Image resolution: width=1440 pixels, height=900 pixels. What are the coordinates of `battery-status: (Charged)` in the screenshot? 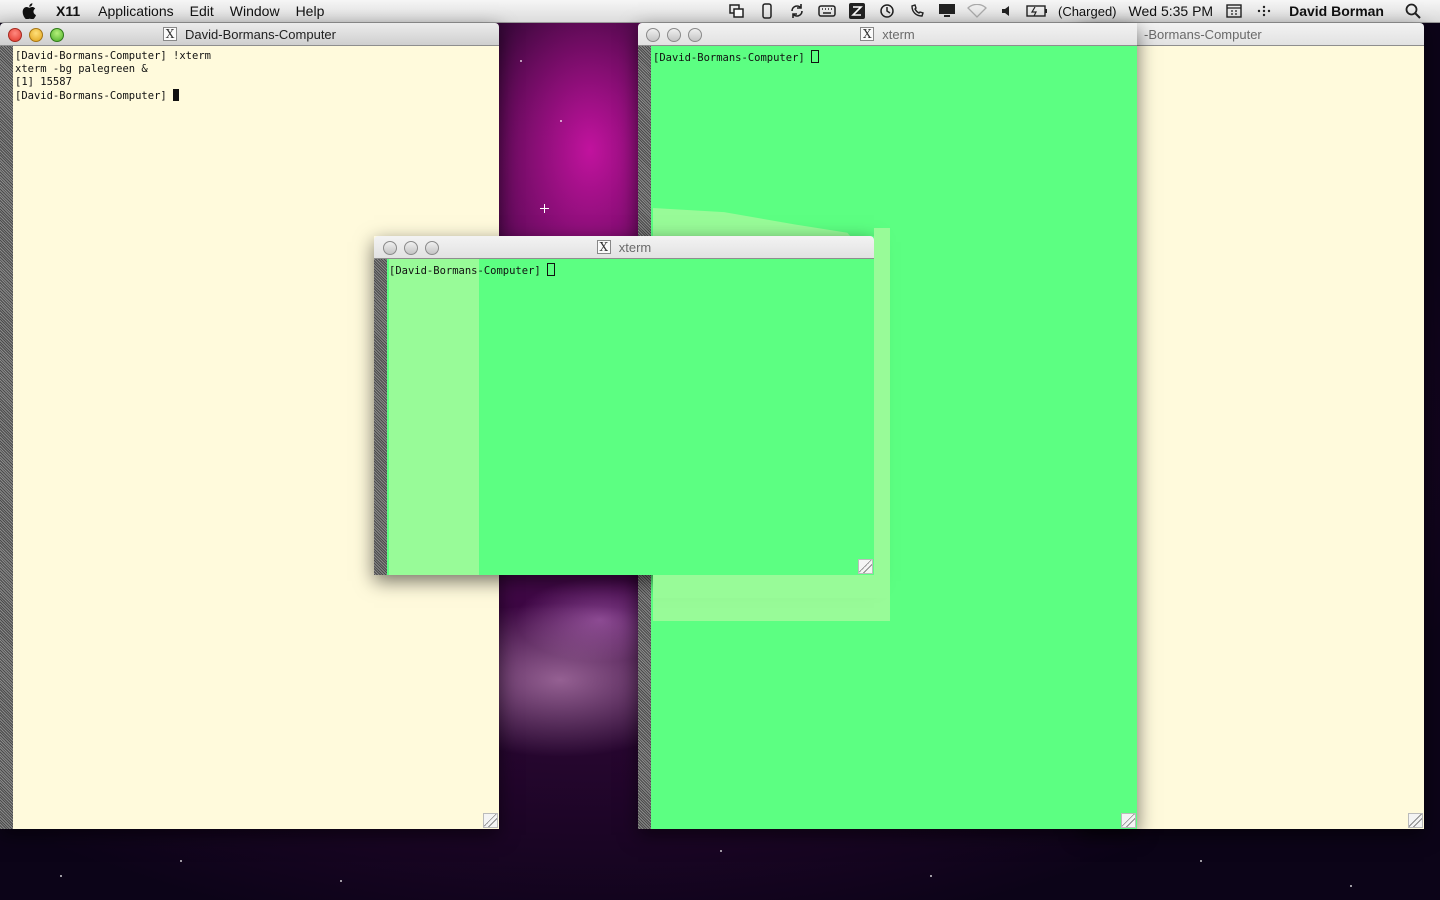 It's located at (1087, 11).